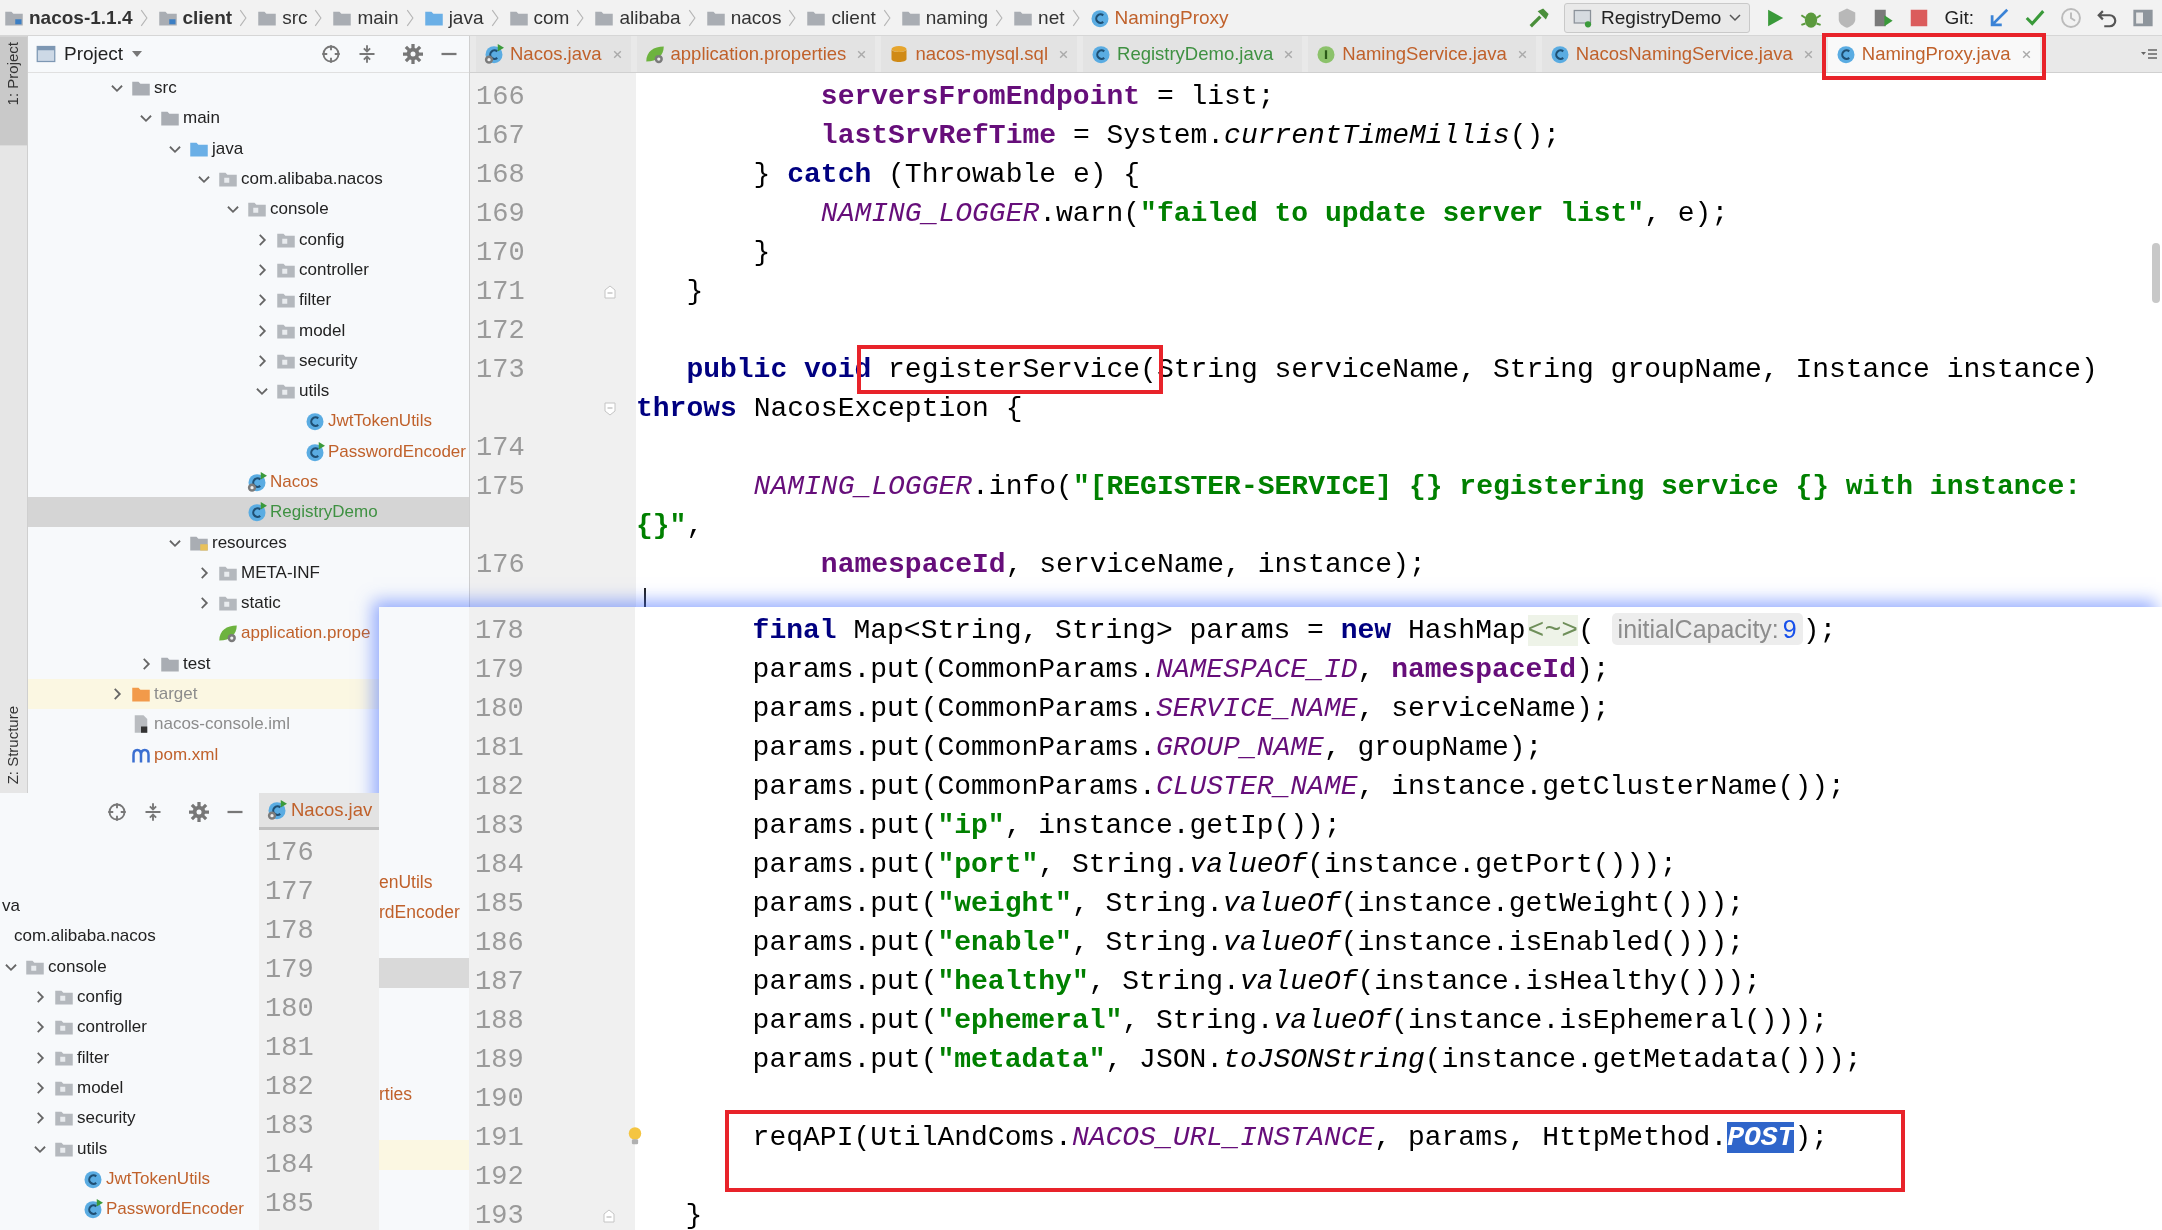 This screenshot has height=1230, width=2162. What do you see at coordinates (1735, 17) in the screenshot?
I see `caret-icon` at bounding box center [1735, 17].